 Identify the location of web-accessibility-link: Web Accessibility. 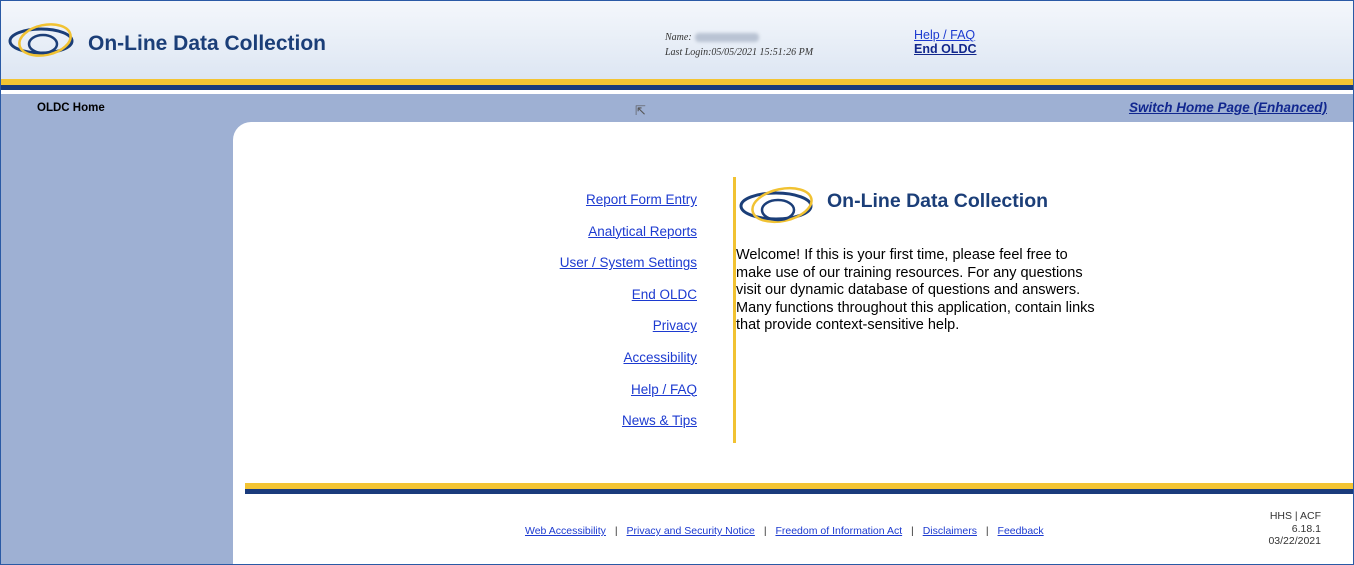
(565, 531).